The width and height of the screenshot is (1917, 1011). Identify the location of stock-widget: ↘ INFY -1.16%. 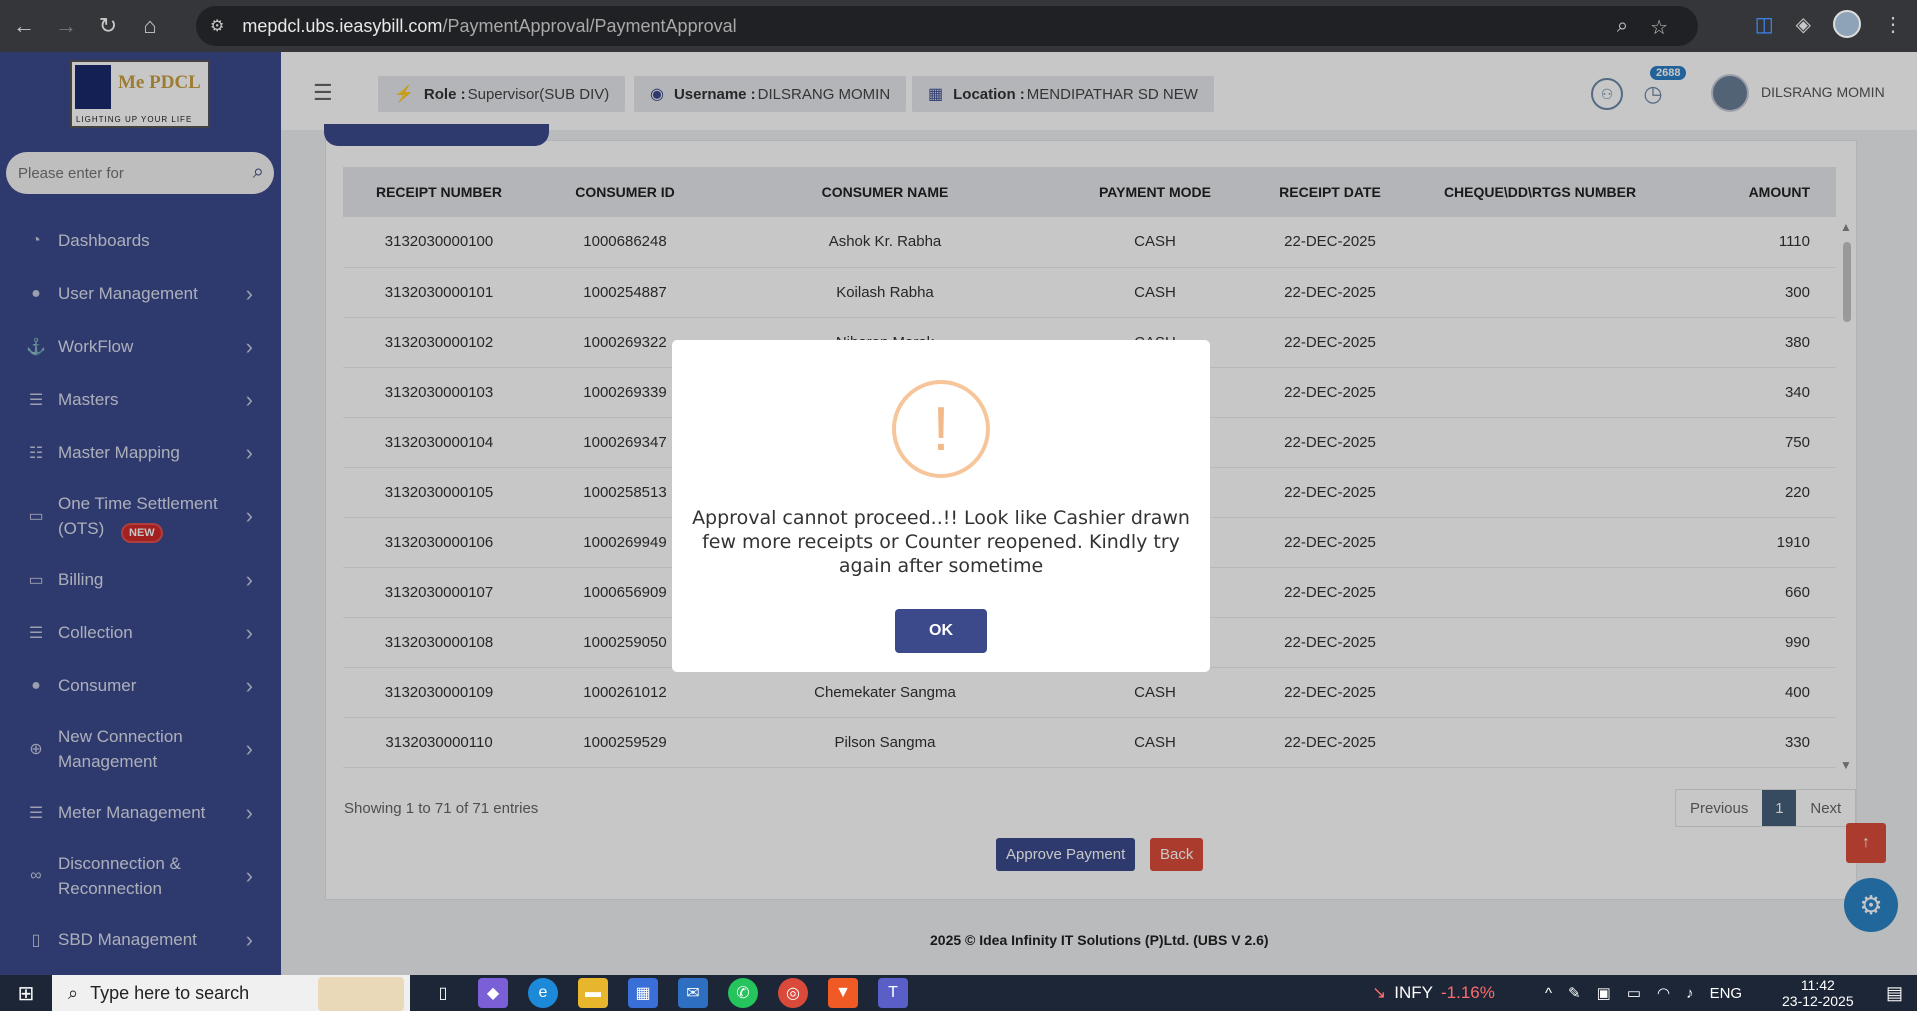
(1433, 993).